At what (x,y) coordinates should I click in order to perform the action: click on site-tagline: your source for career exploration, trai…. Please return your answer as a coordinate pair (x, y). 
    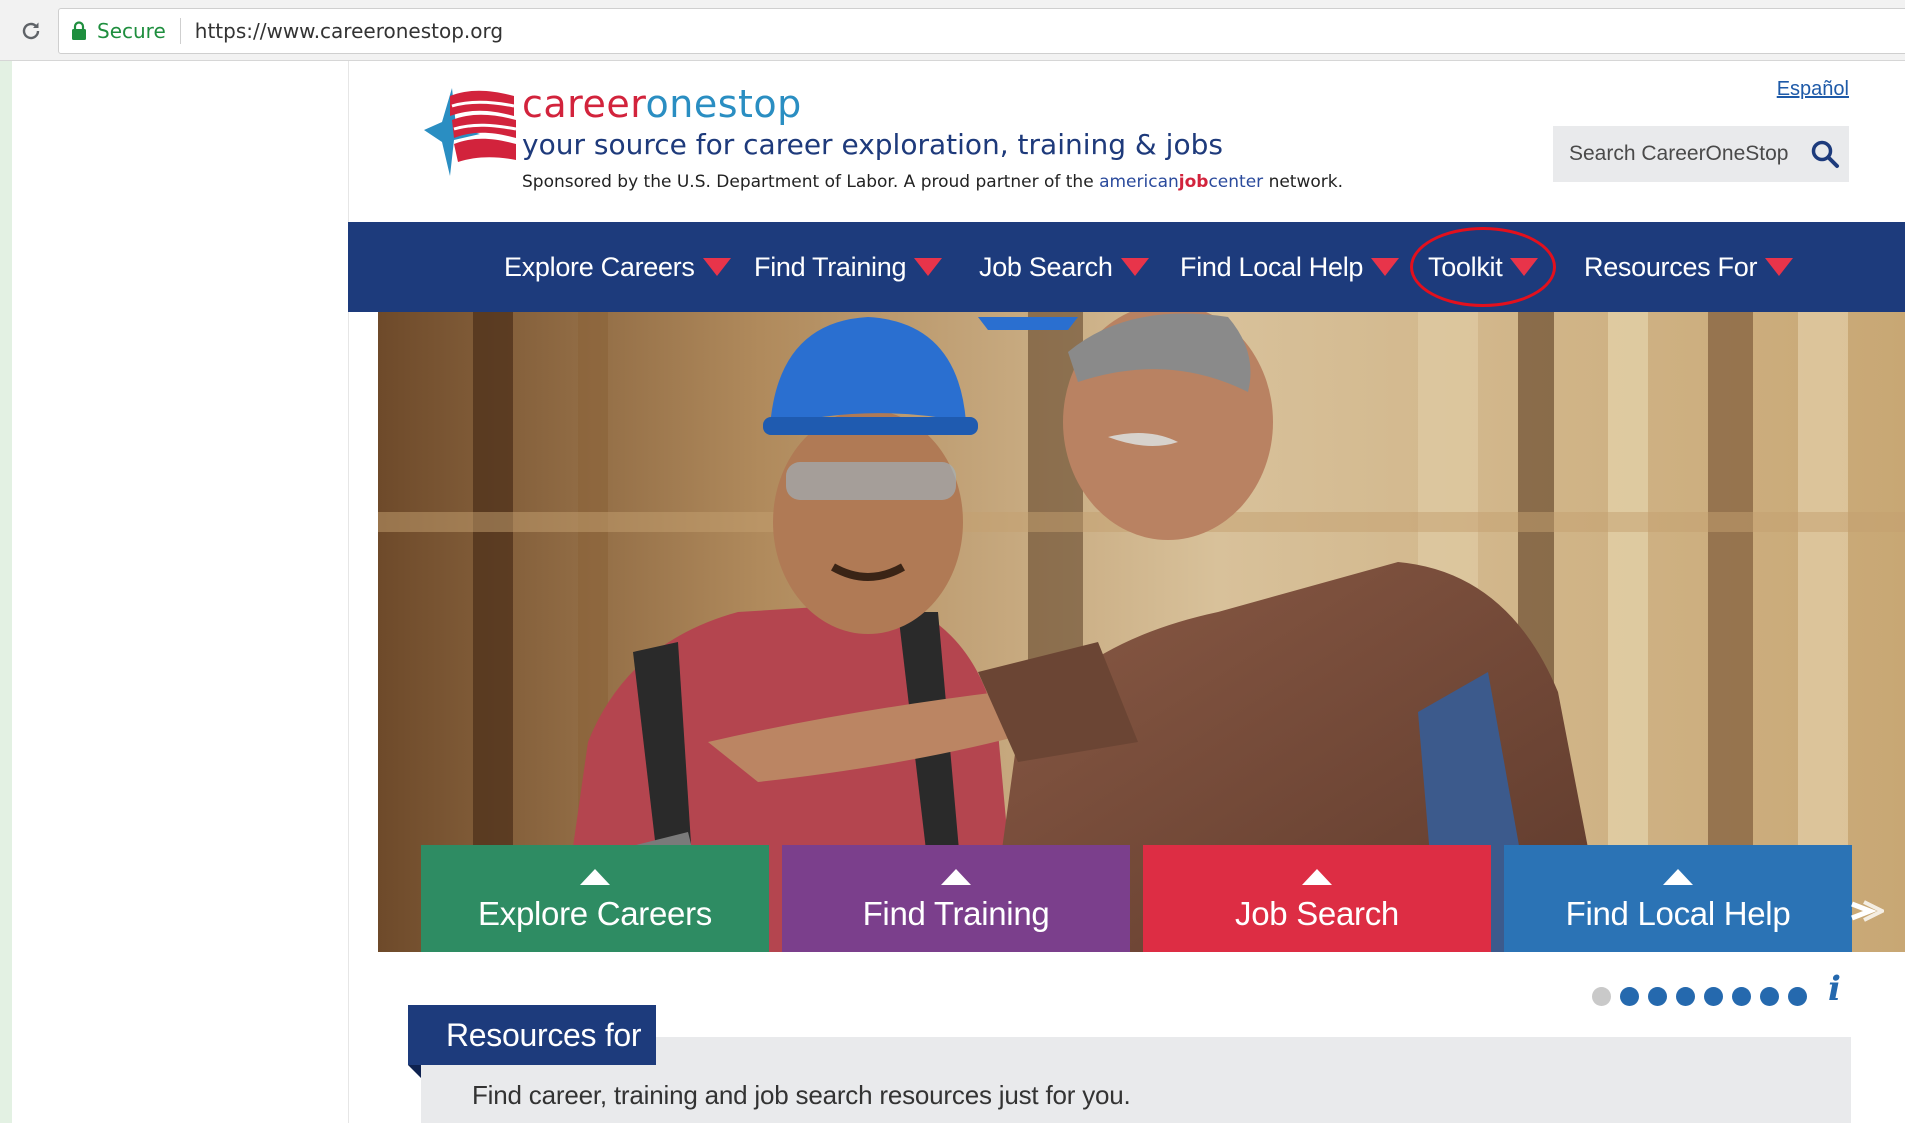
    Looking at the image, I should click on (872, 144).